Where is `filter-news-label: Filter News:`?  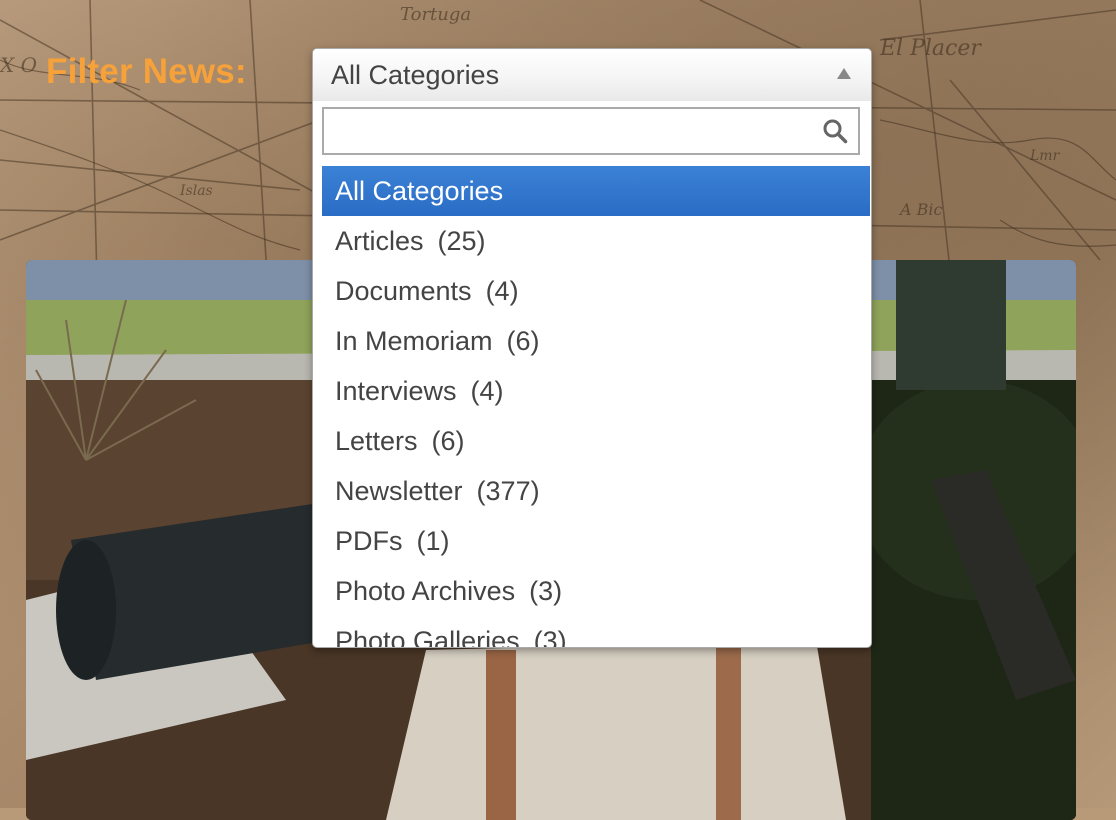 filter-news-label: Filter News: is located at coordinates (146, 71).